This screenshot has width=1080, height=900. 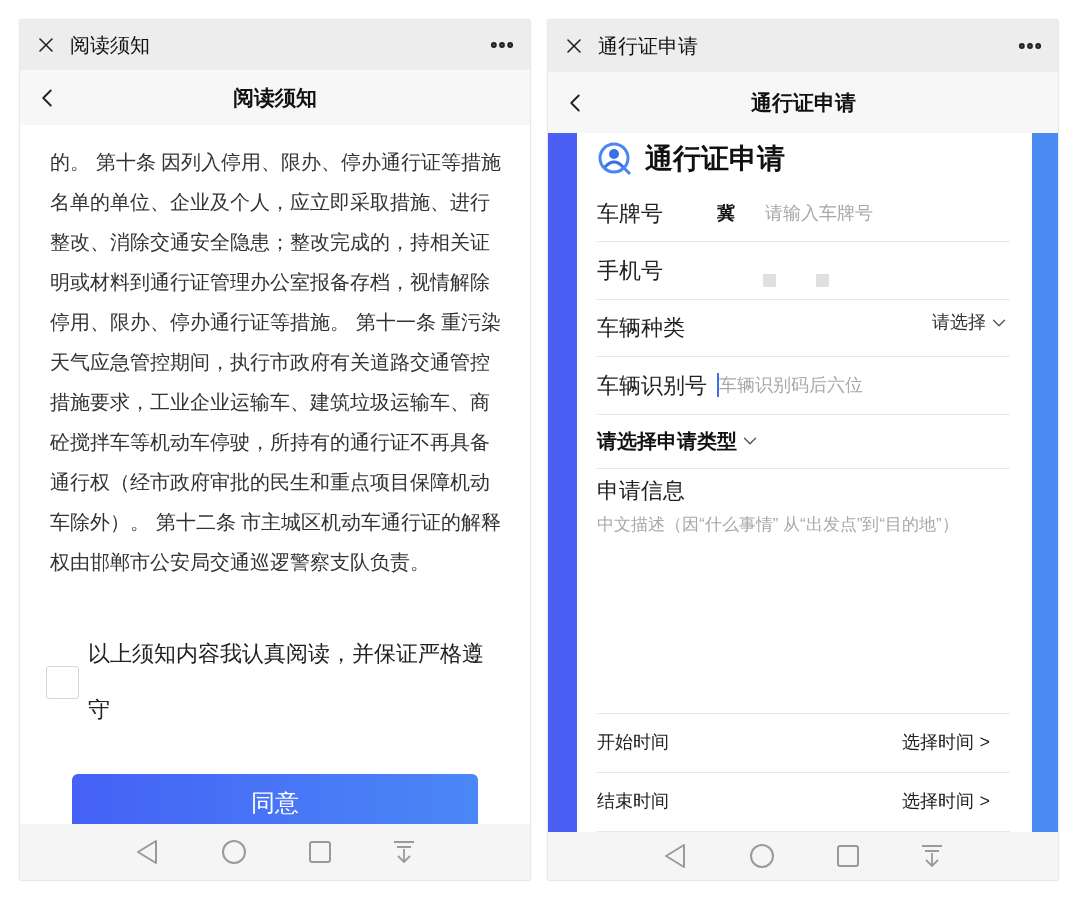 What do you see at coordinates (641, 491) in the screenshot?
I see `field-label: 申请信息` at bounding box center [641, 491].